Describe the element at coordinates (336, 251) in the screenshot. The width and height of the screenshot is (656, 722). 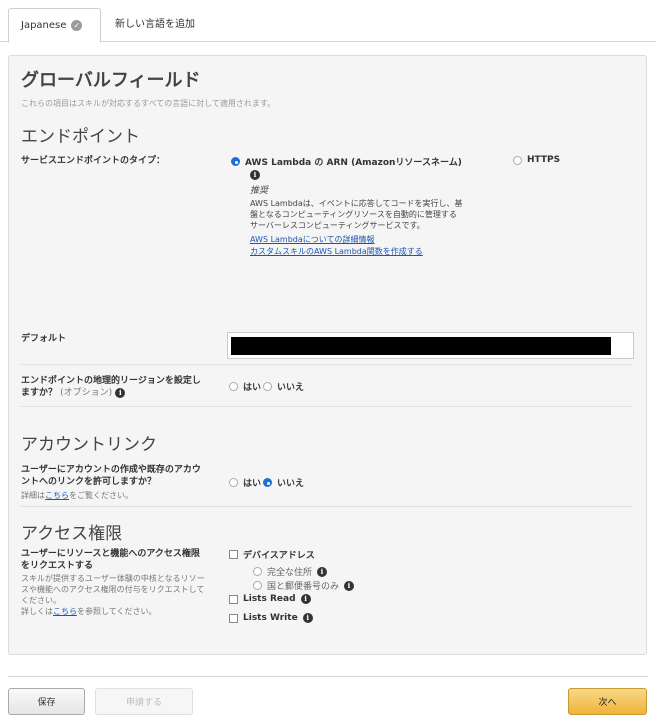
I see `create-lambda-link: カスタムスキルのAWS Lambda関数を作成する` at that location.